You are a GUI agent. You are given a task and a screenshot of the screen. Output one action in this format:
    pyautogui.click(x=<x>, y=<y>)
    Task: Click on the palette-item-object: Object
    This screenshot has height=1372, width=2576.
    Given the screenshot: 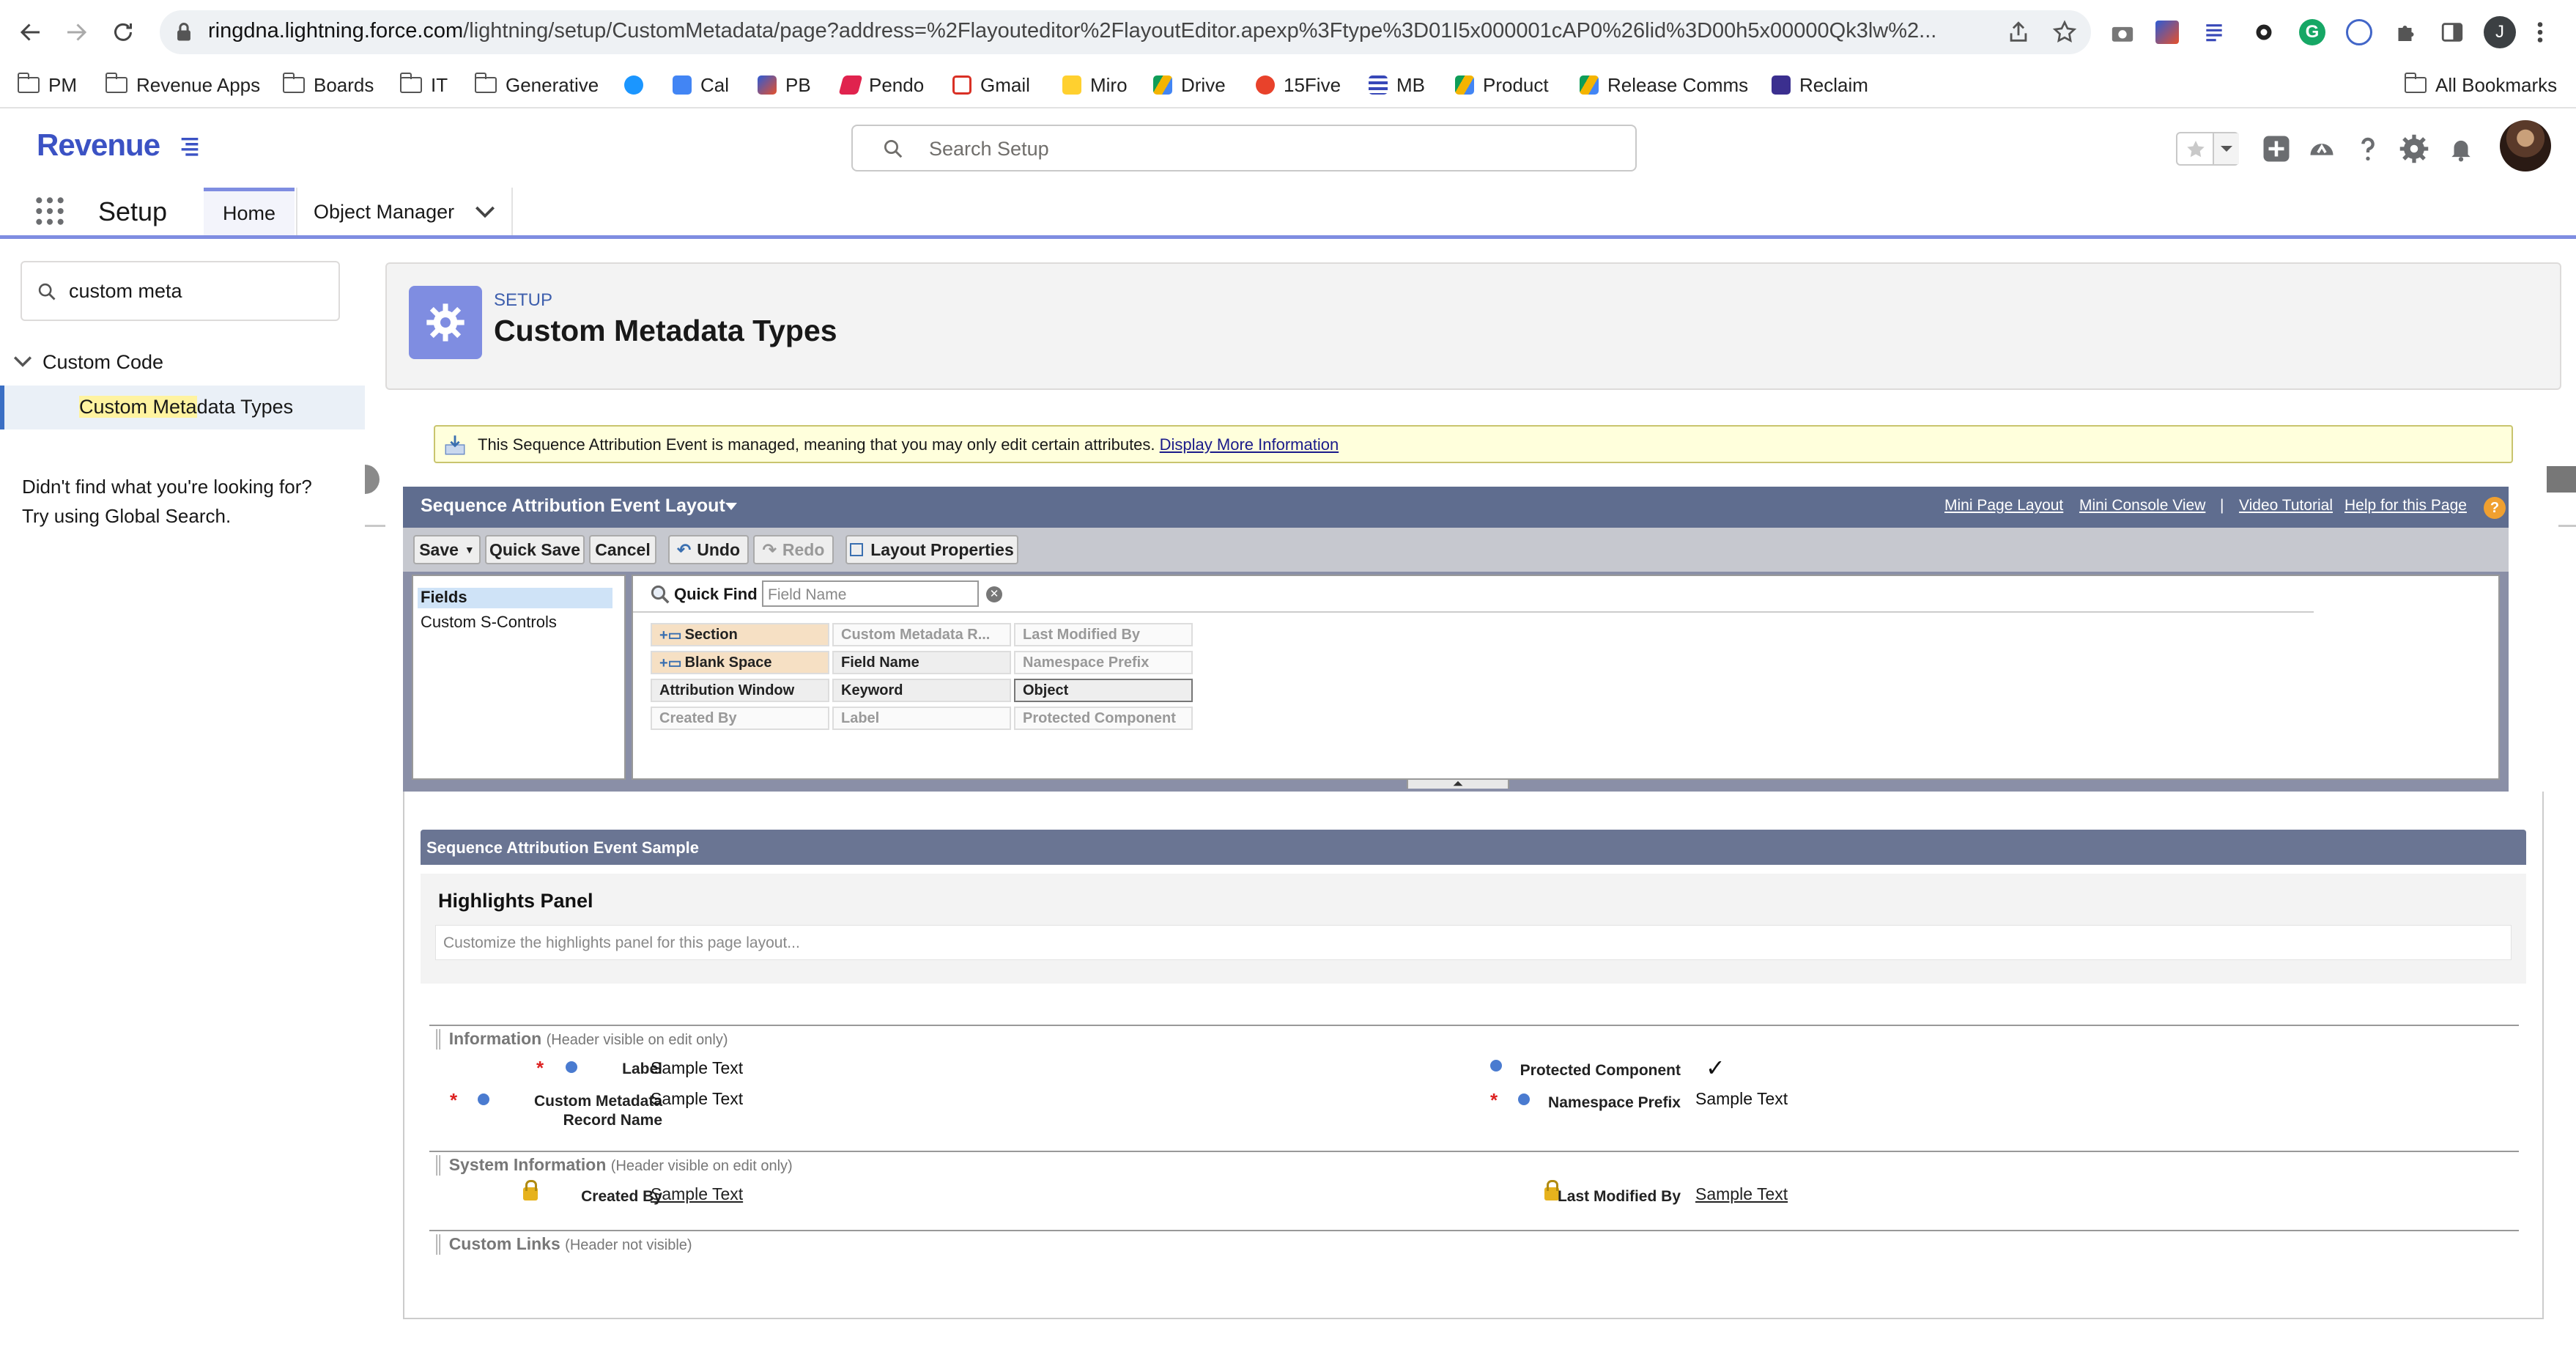 What is the action you would take?
    pyautogui.click(x=1103, y=690)
    